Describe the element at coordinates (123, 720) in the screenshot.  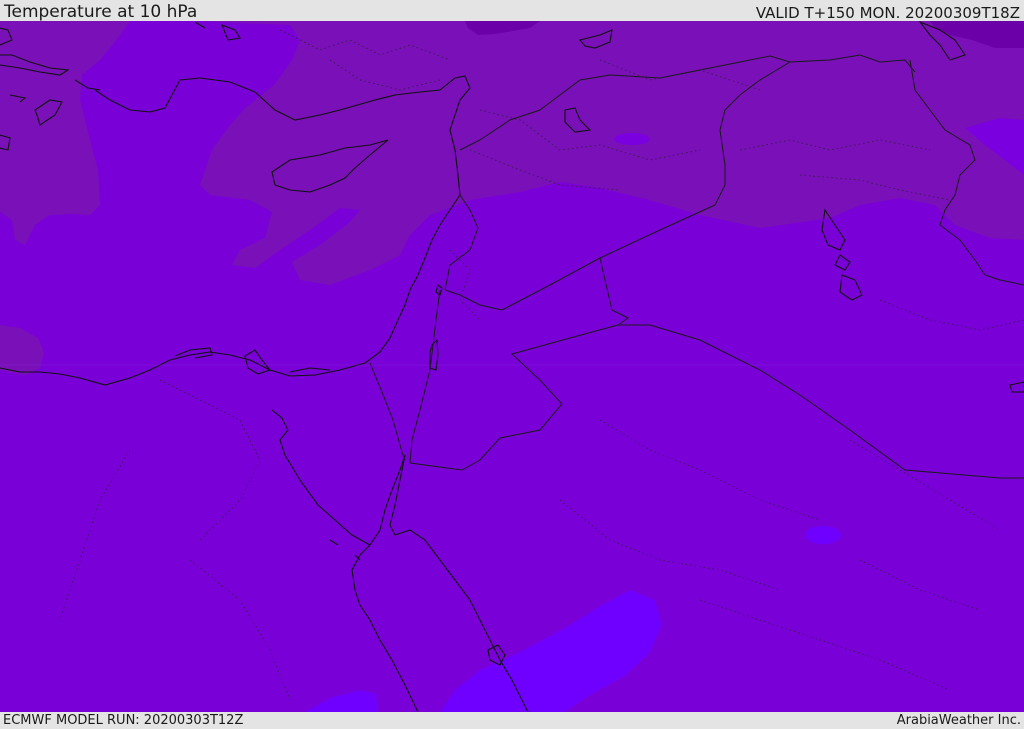
I see `model-run-label: ECMWF MODEL RUN: 20200303T12Z` at that location.